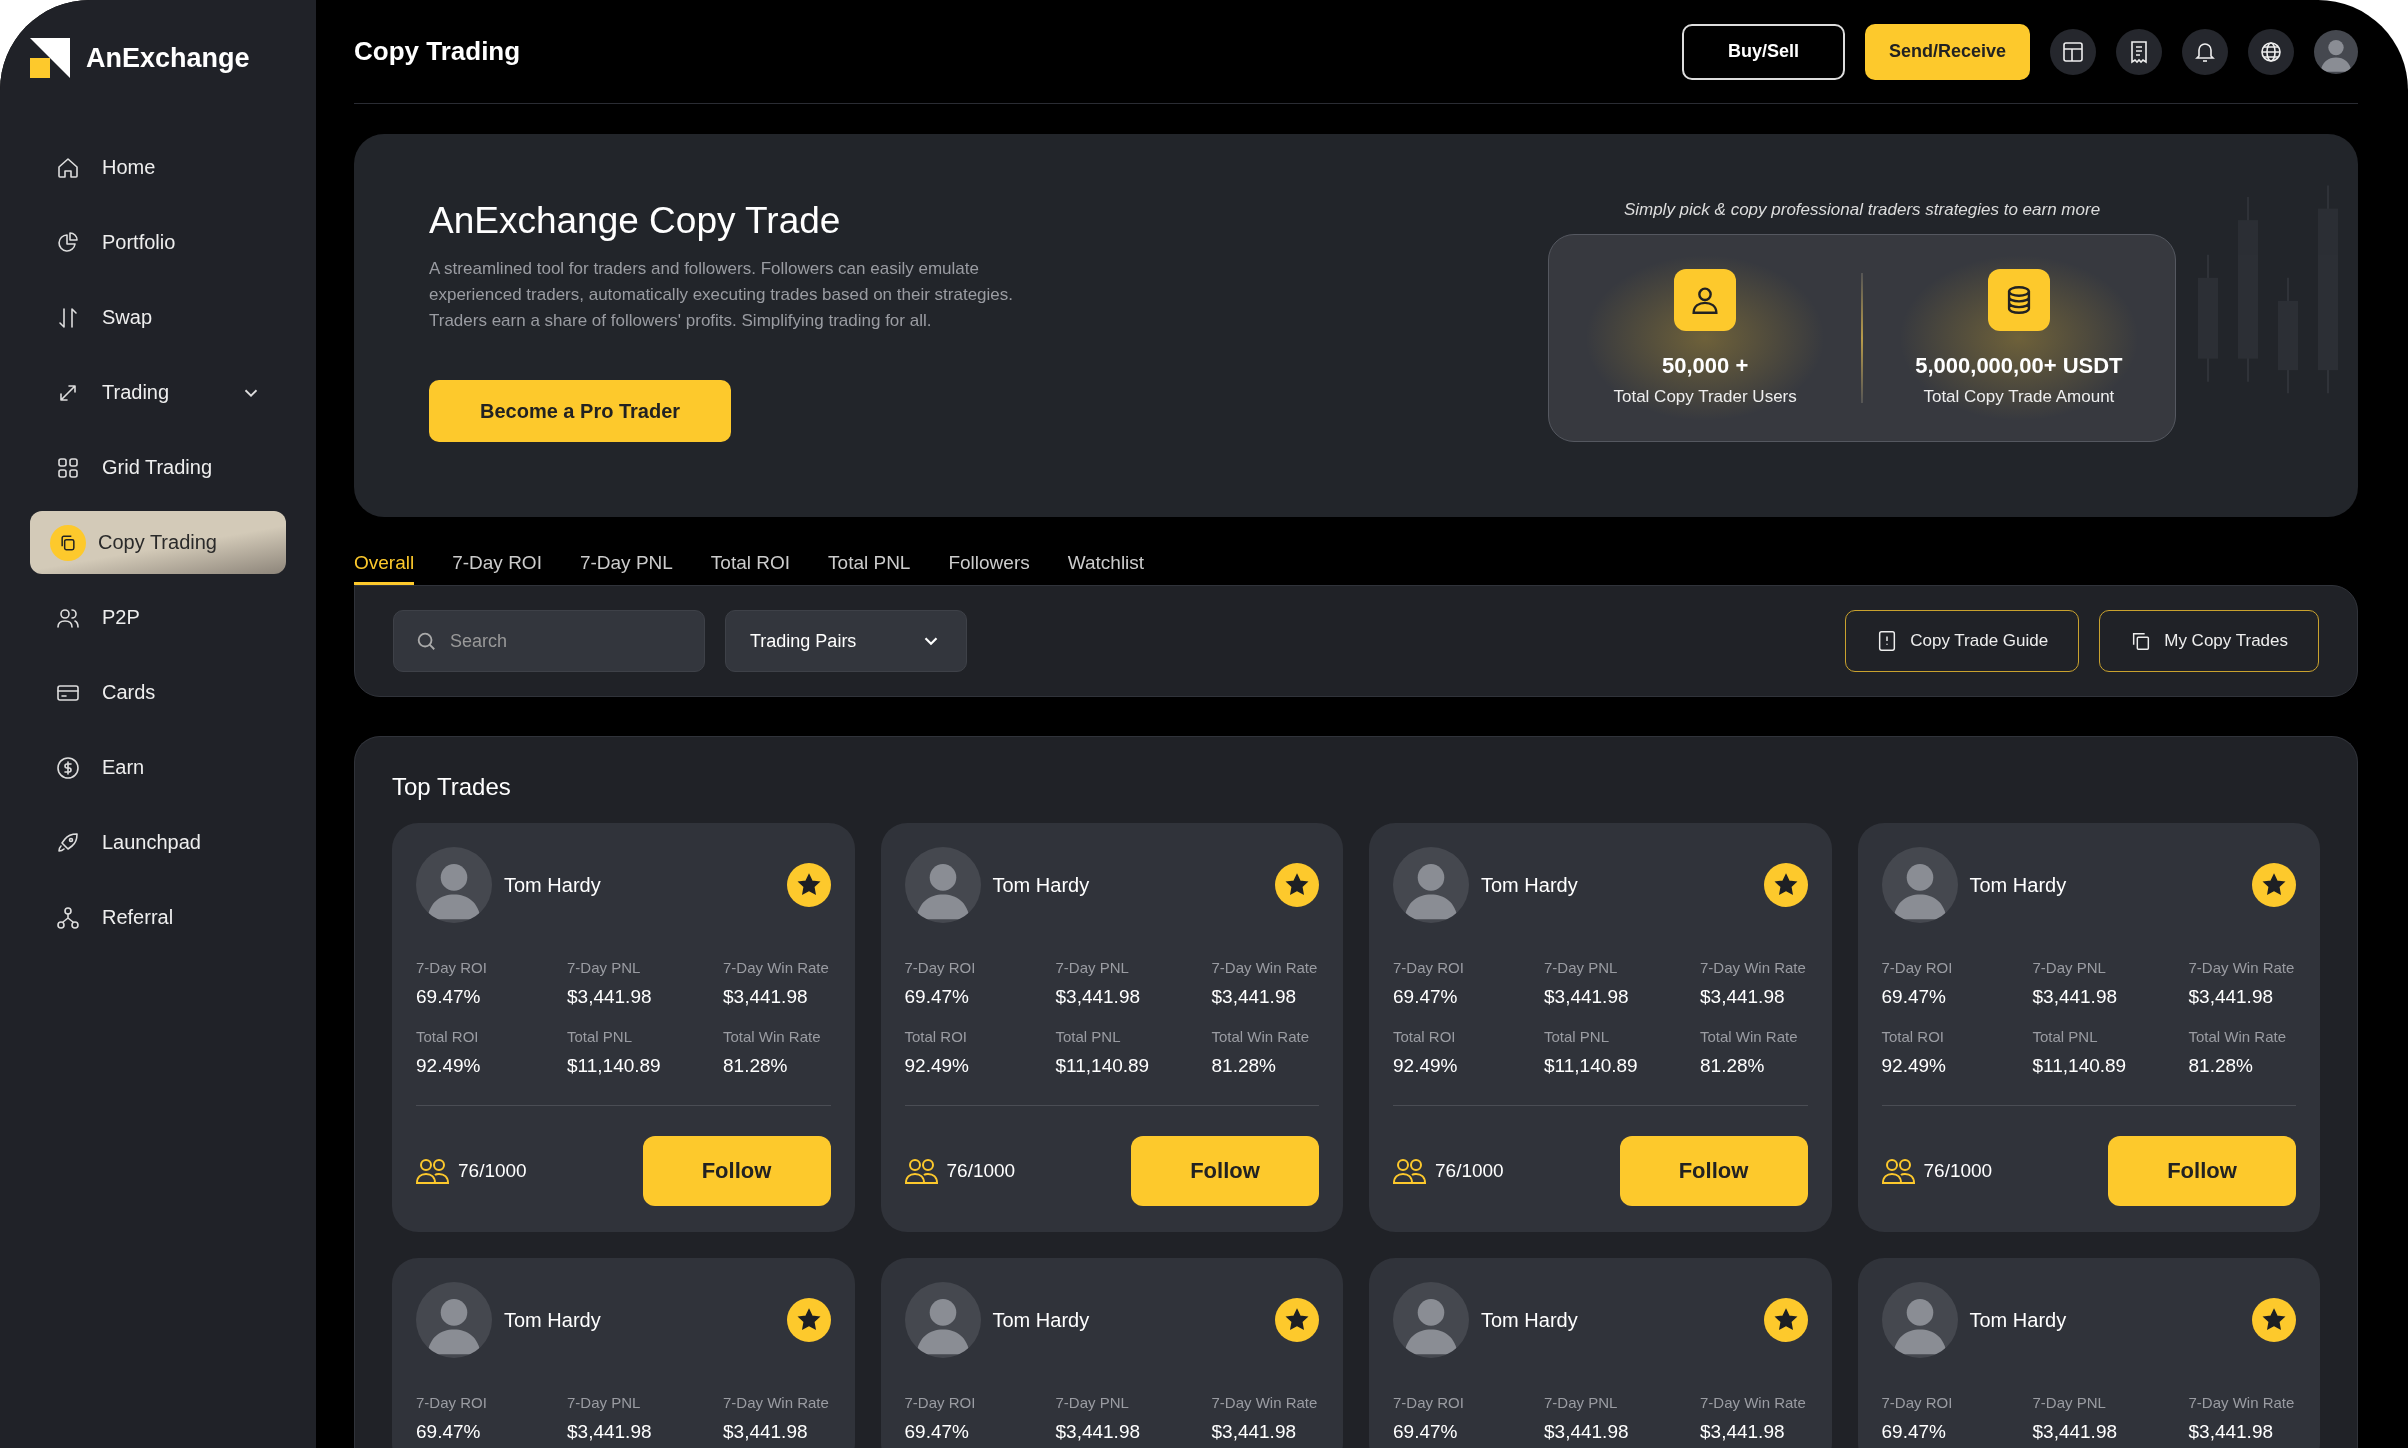 The width and height of the screenshot is (2408, 1448). Describe the element at coordinates (50, 58) in the screenshot. I see `logo-icon` at that location.